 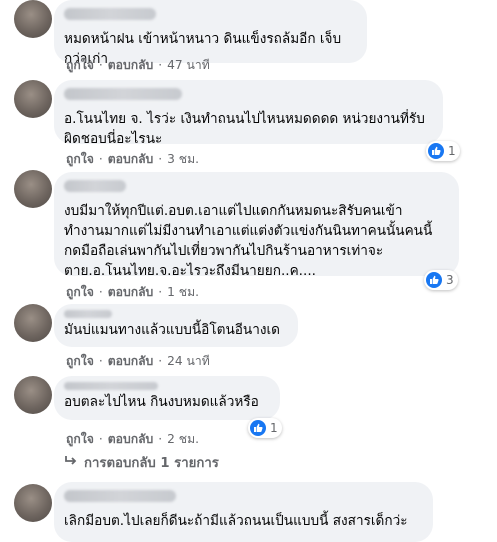 I want to click on reaction-count: 3, so click(x=450, y=280).